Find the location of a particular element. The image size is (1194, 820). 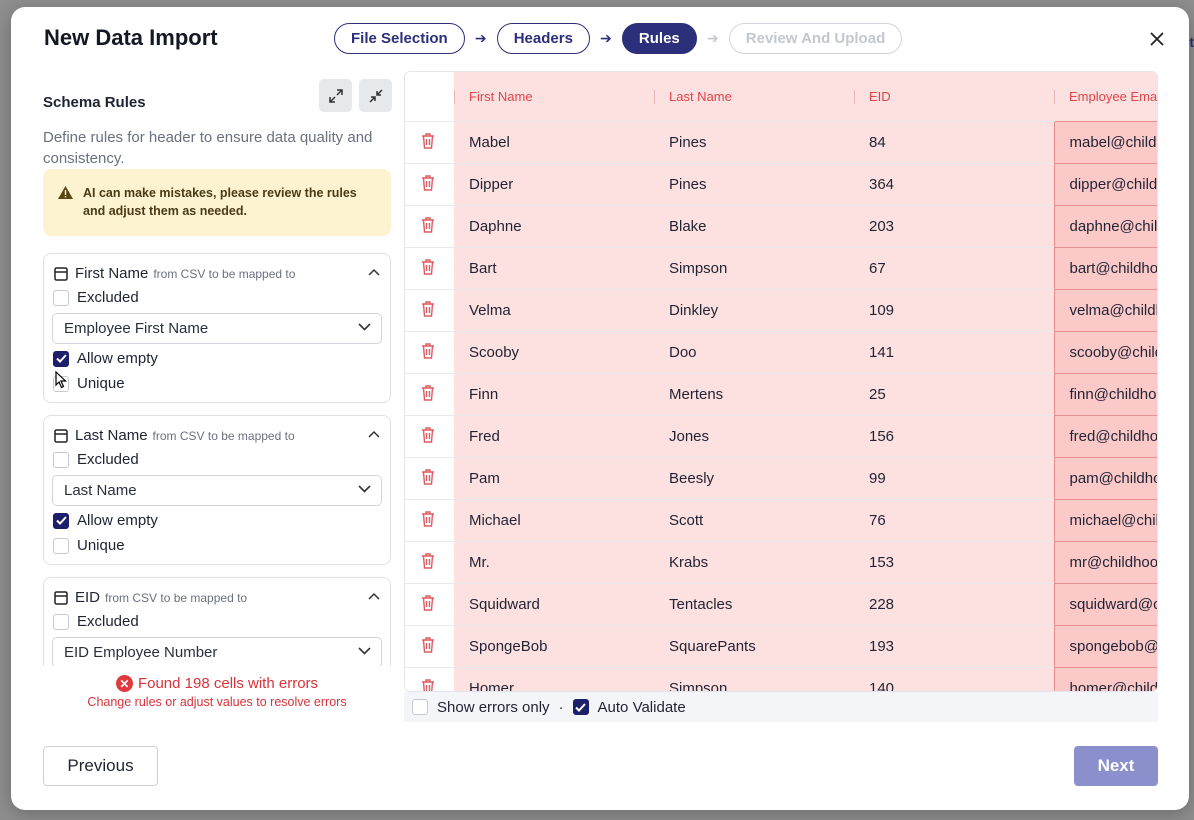

unique-checkbox-row: Unique is located at coordinates (89, 545).